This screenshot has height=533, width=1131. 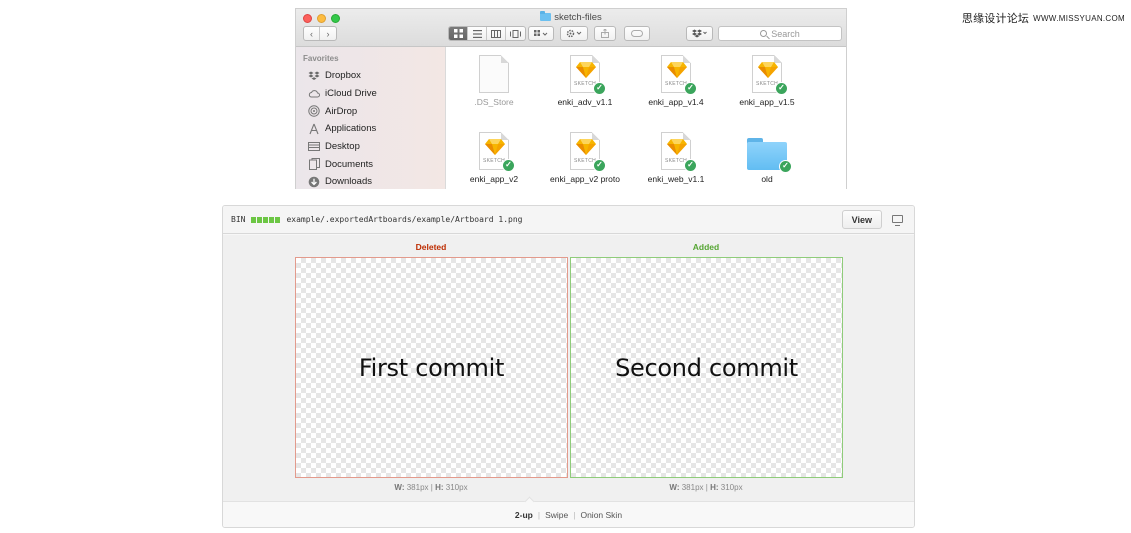 What do you see at coordinates (494, 74) in the screenshot?
I see `blank-document-icon` at bounding box center [494, 74].